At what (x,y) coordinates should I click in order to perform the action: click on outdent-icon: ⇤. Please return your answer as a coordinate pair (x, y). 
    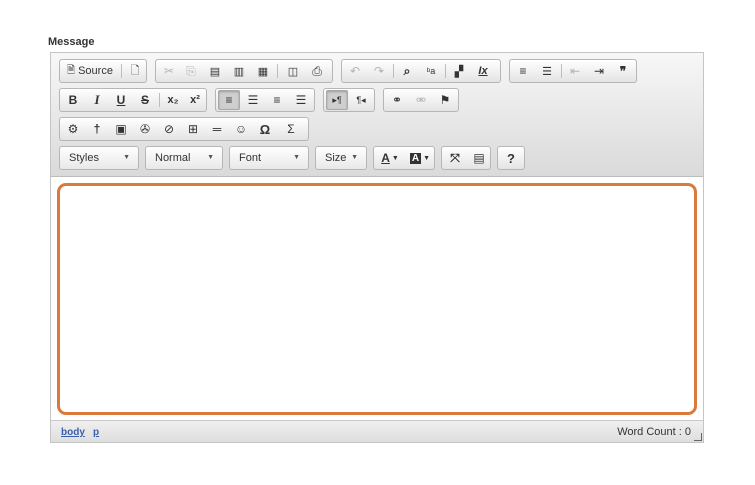
    Looking at the image, I should click on (575, 71).